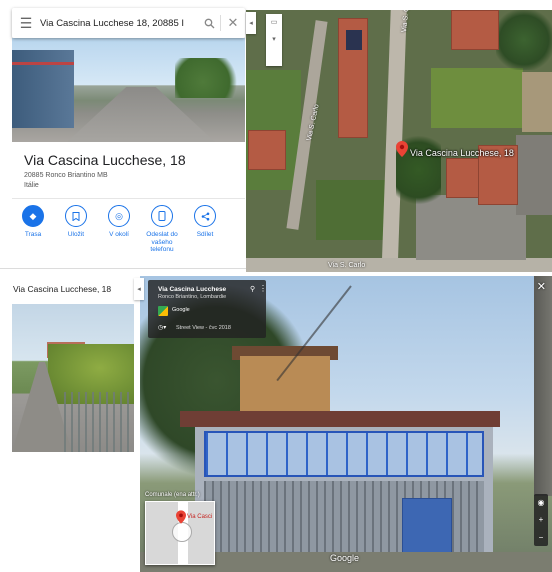 Image resolution: width=552 pixels, height=572 pixels. Describe the element at coordinates (119, 234) in the screenshot. I see `nearby-label: V okolí` at that location.